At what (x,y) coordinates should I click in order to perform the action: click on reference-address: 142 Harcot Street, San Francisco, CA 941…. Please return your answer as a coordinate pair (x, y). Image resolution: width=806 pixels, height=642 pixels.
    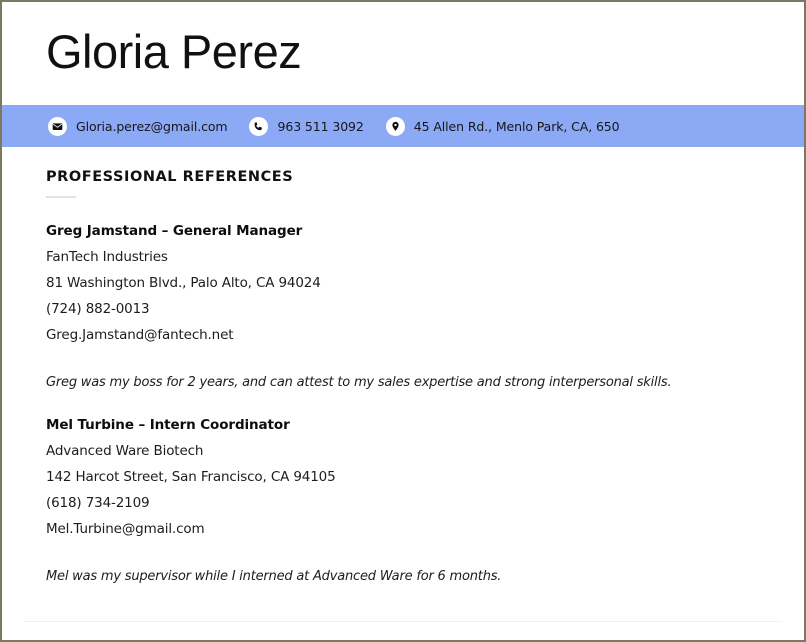
    Looking at the image, I should click on (191, 477).